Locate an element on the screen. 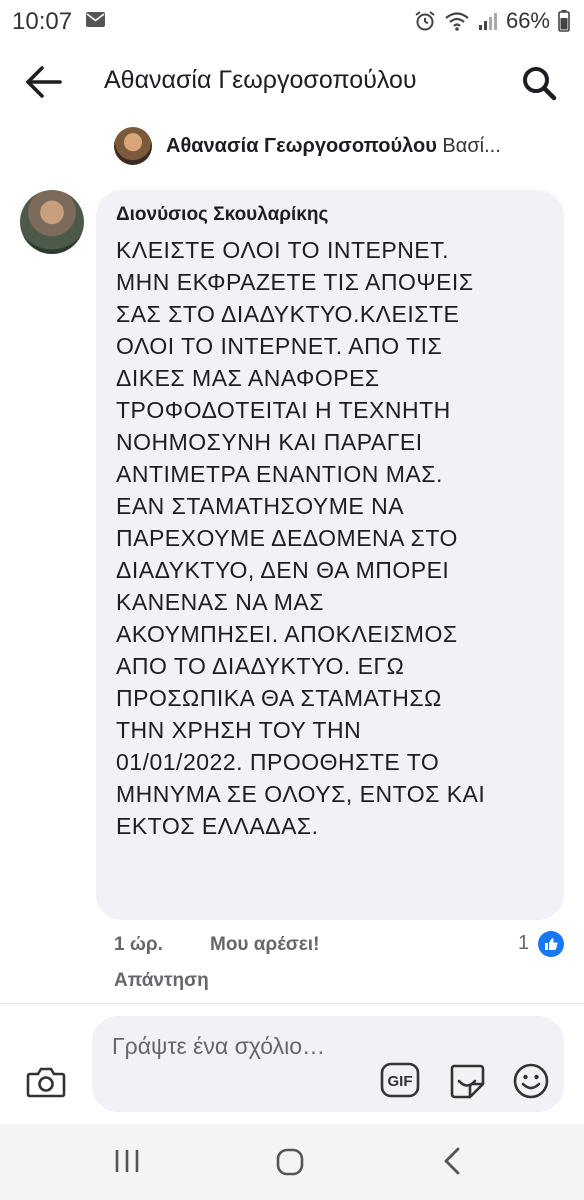  comment-line: ΑΚΟΥΜΠΗΣΕΙ. ΑΠΟΚΛΕΙΣΜΟΣ is located at coordinates (287, 634).